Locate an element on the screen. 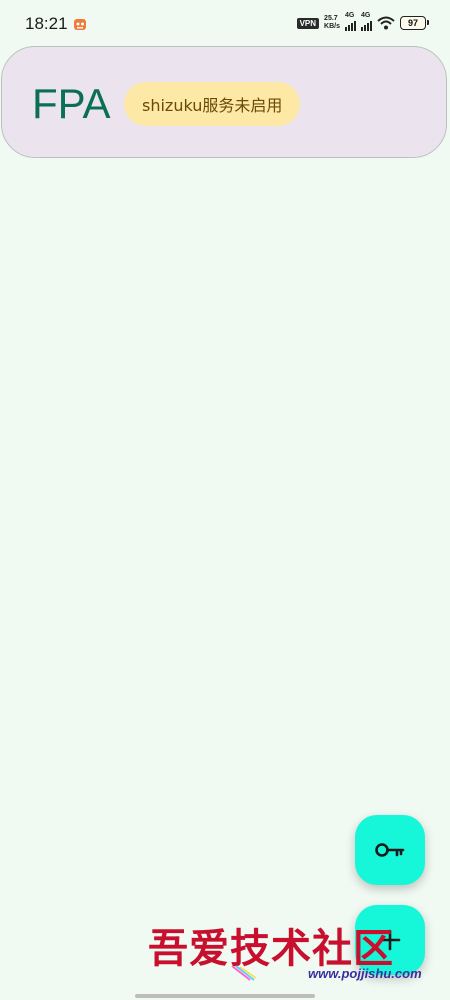  status-icons: VPN 25.7 KB/s 4G 4G 97 is located at coordinates (362, 21).